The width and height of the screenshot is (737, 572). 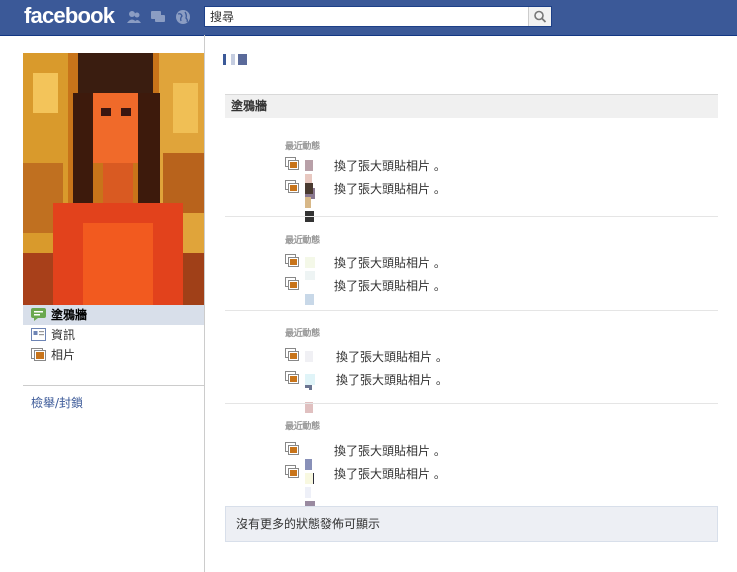 I want to click on messages-icon, so click(x=158, y=17).